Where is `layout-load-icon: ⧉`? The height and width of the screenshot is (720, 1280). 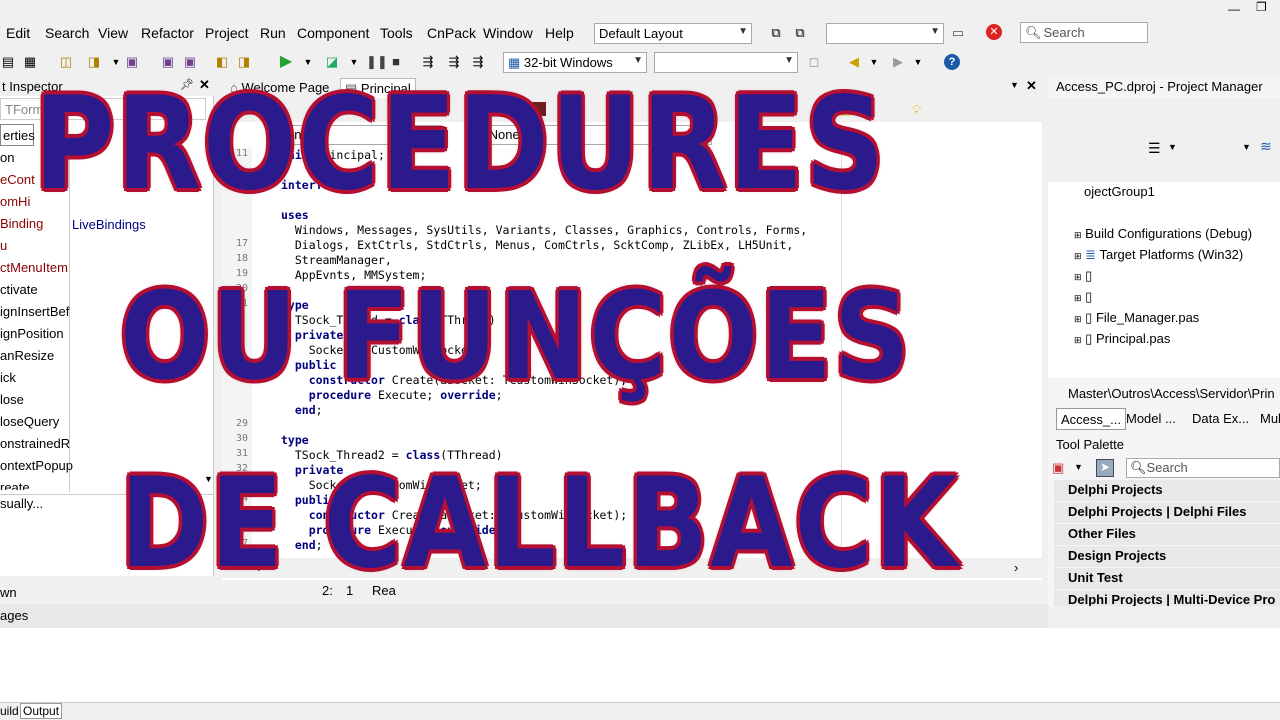 layout-load-icon: ⧉ is located at coordinates (800, 33).